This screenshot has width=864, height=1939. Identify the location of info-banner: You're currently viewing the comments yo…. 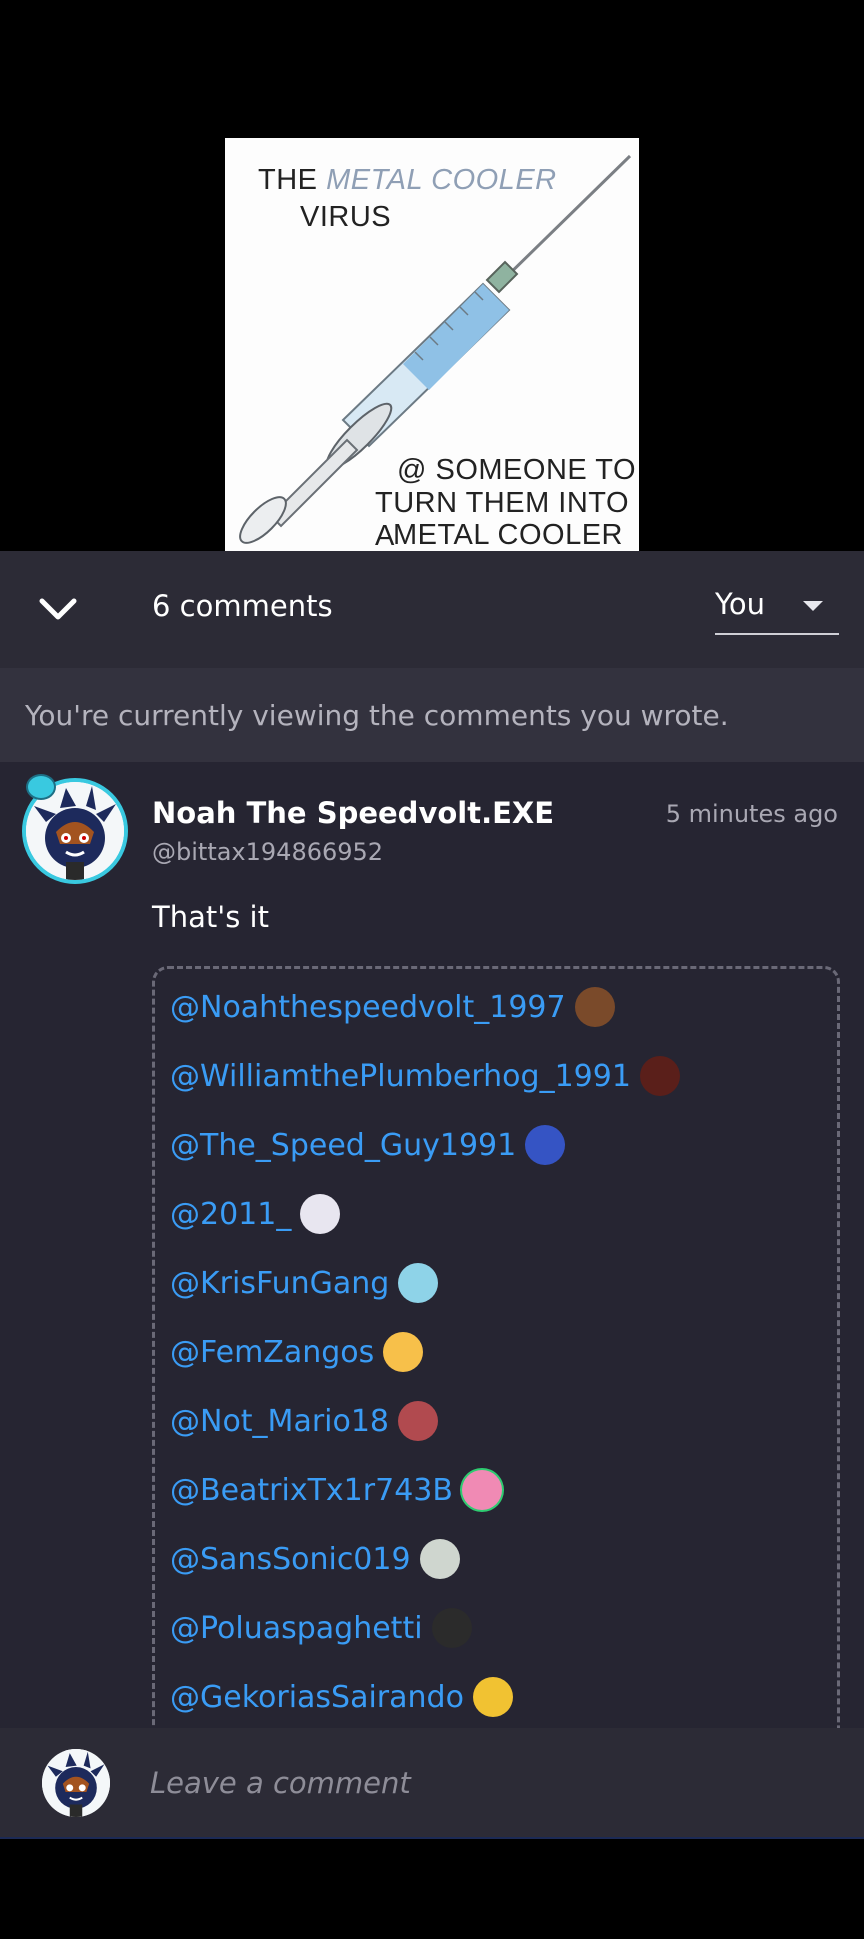
(432, 715).